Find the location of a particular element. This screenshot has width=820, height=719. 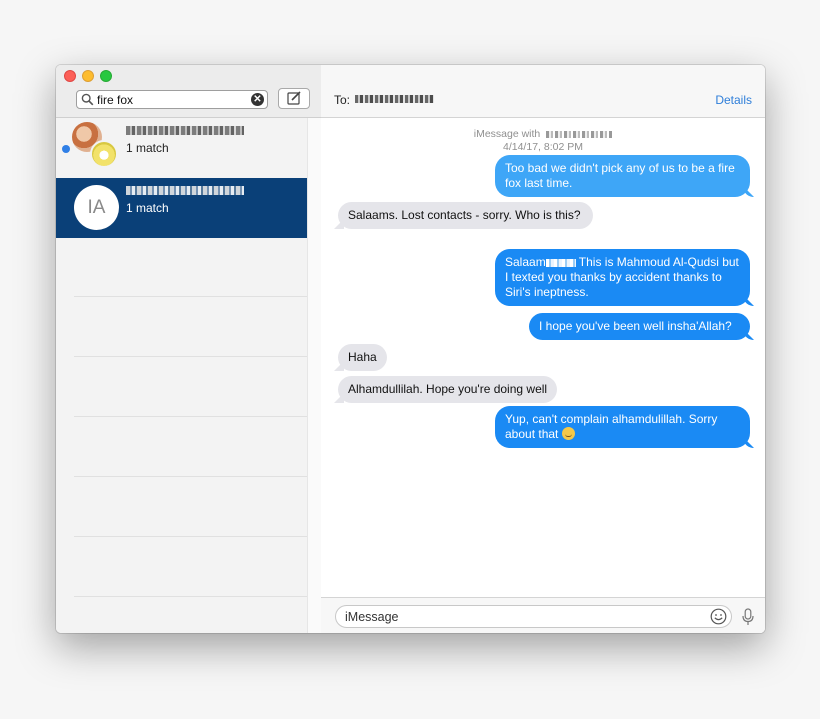

sidebar-toolbar: fire fox ✕ is located at coordinates (188, 91).